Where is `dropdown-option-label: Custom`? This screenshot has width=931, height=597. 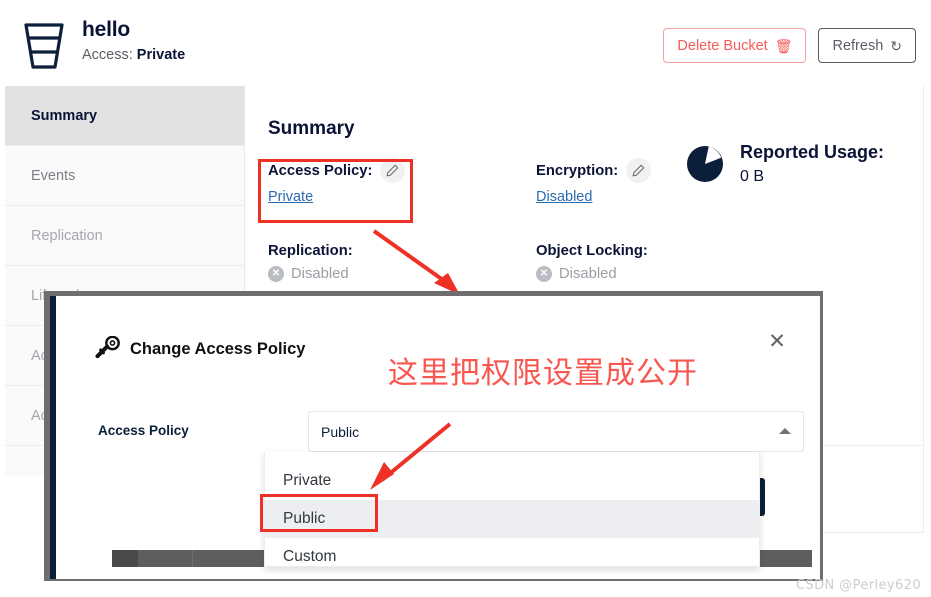 dropdown-option-label: Custom is located at coordinates (310, 556).